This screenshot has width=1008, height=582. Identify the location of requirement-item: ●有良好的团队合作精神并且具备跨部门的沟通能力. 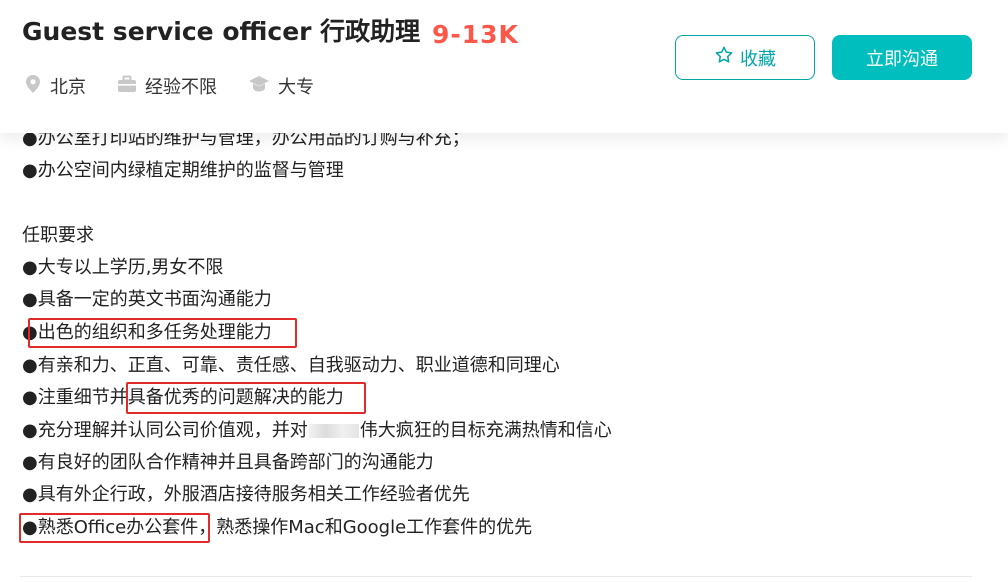
(228, 462).